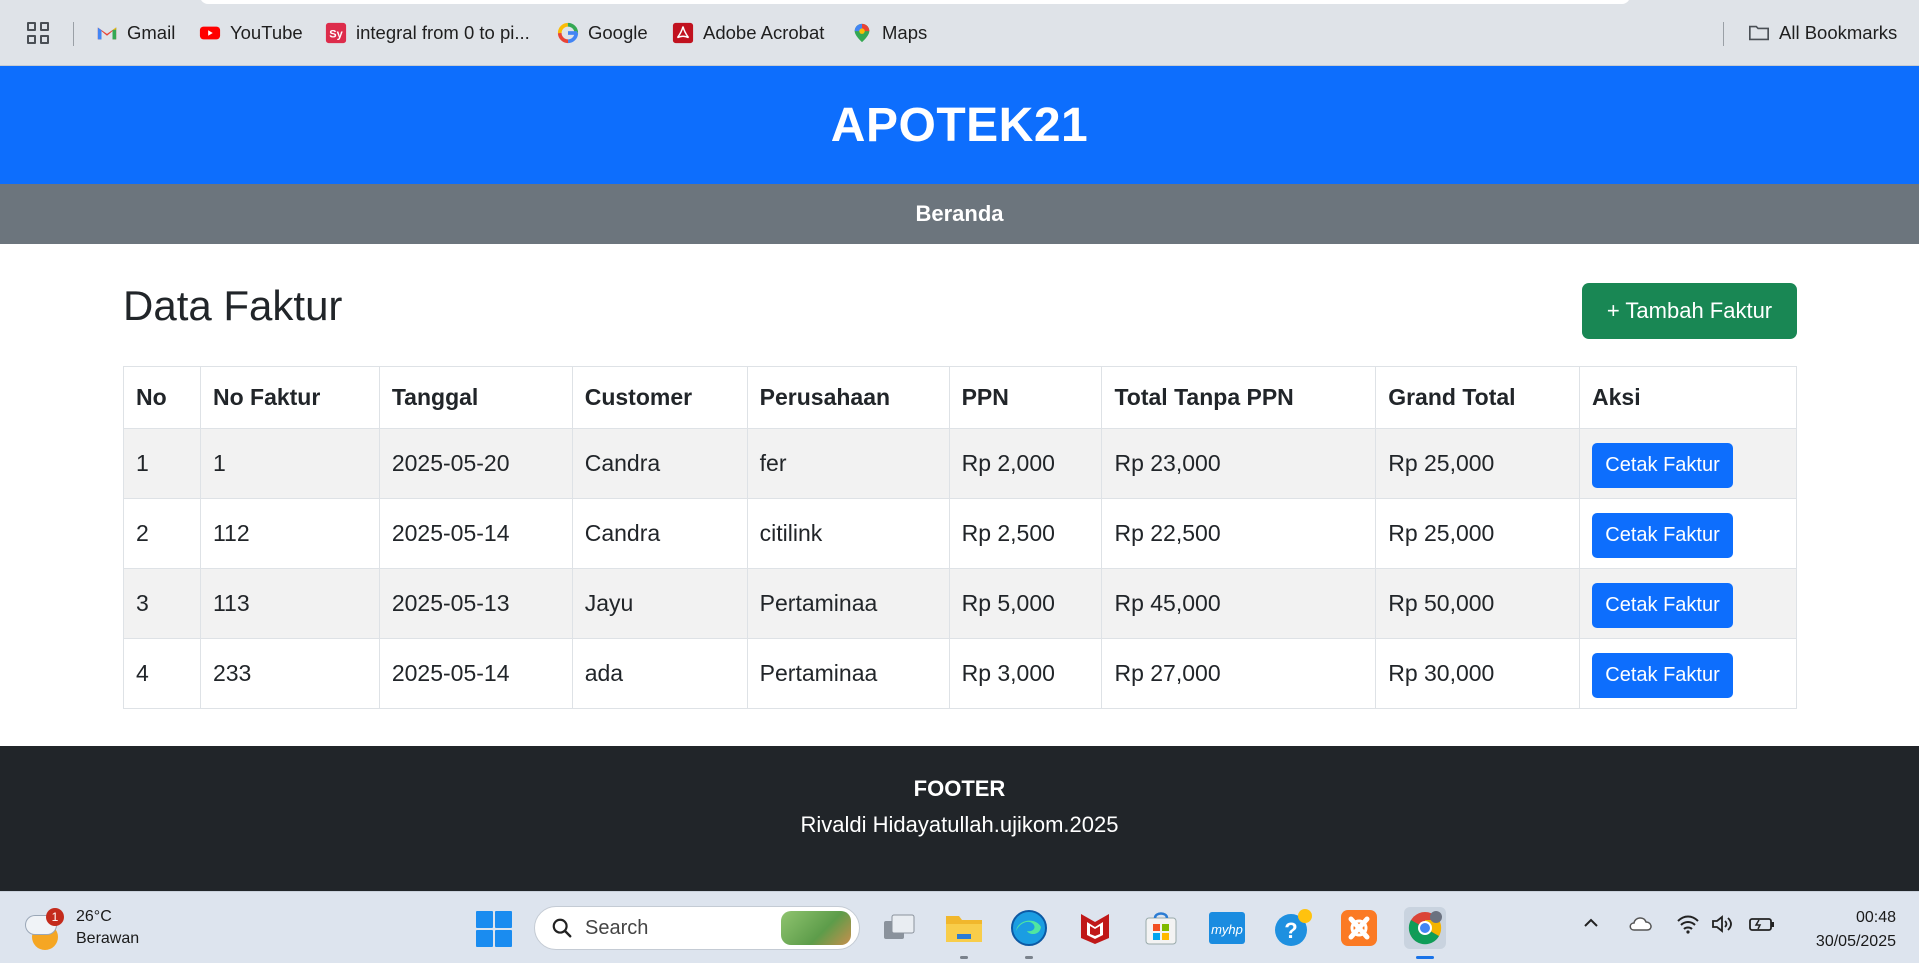 The width and height of the screenshot is (1919, 963). I want to click on symbolab-icon: Sy, so click(336, 33).